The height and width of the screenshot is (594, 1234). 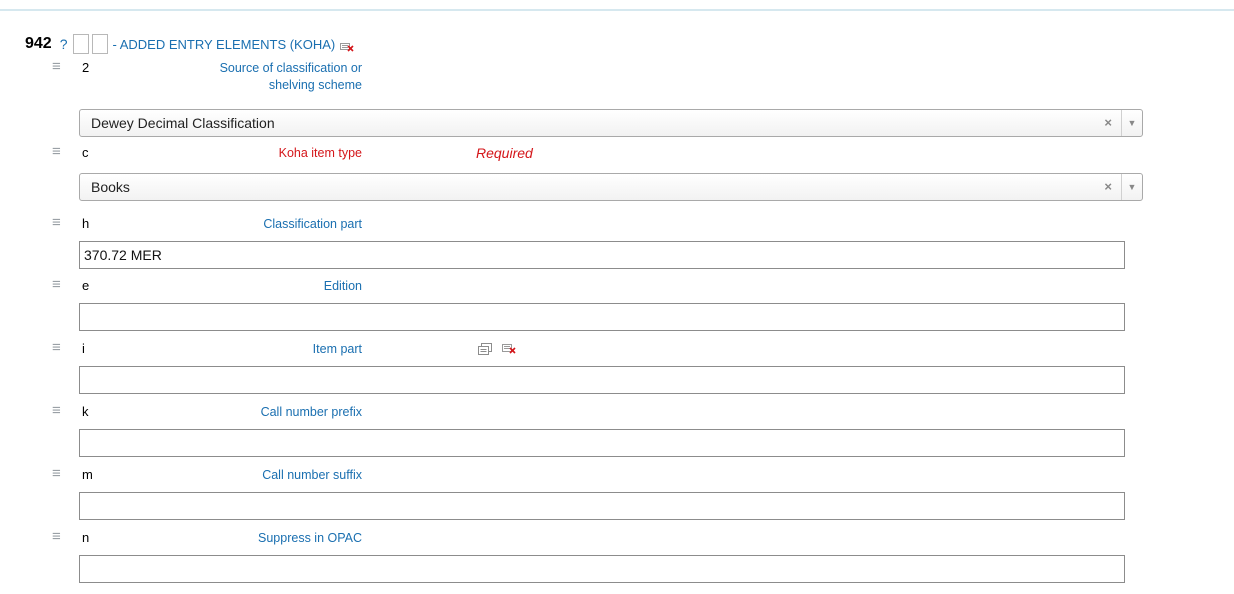 What do you see at coordinates (617, 10) in the screenshot?
I see `top-divider` at bounding box center [617, 10].